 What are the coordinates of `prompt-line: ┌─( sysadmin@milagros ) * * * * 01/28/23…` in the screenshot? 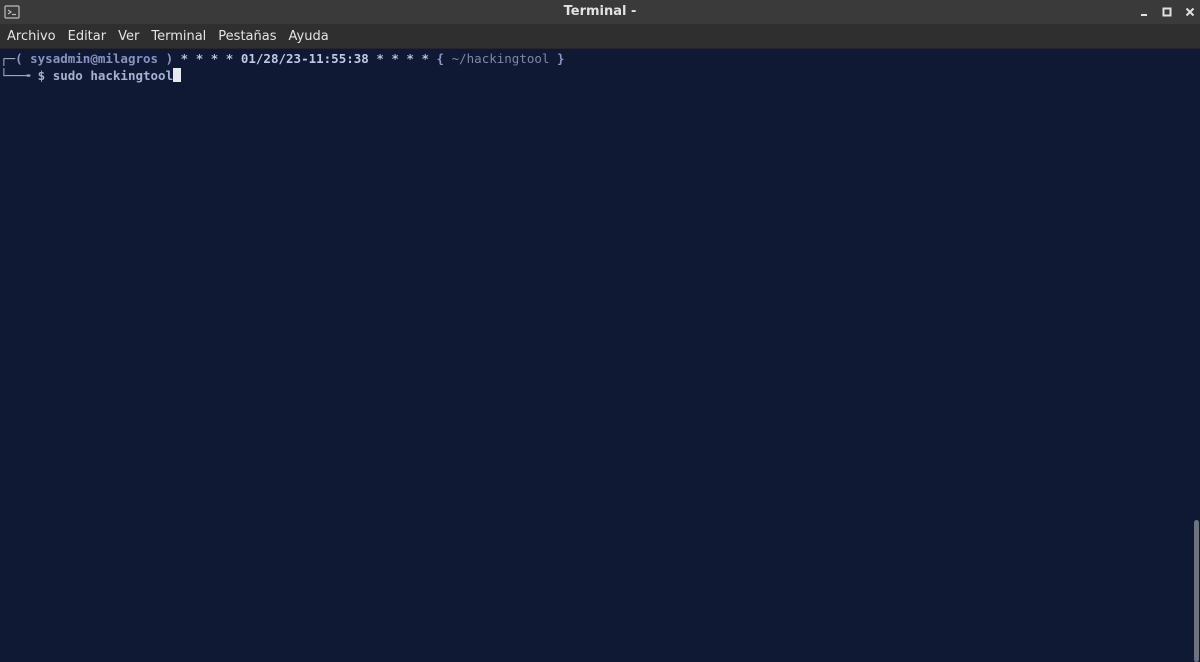 It's located at (282, 58).